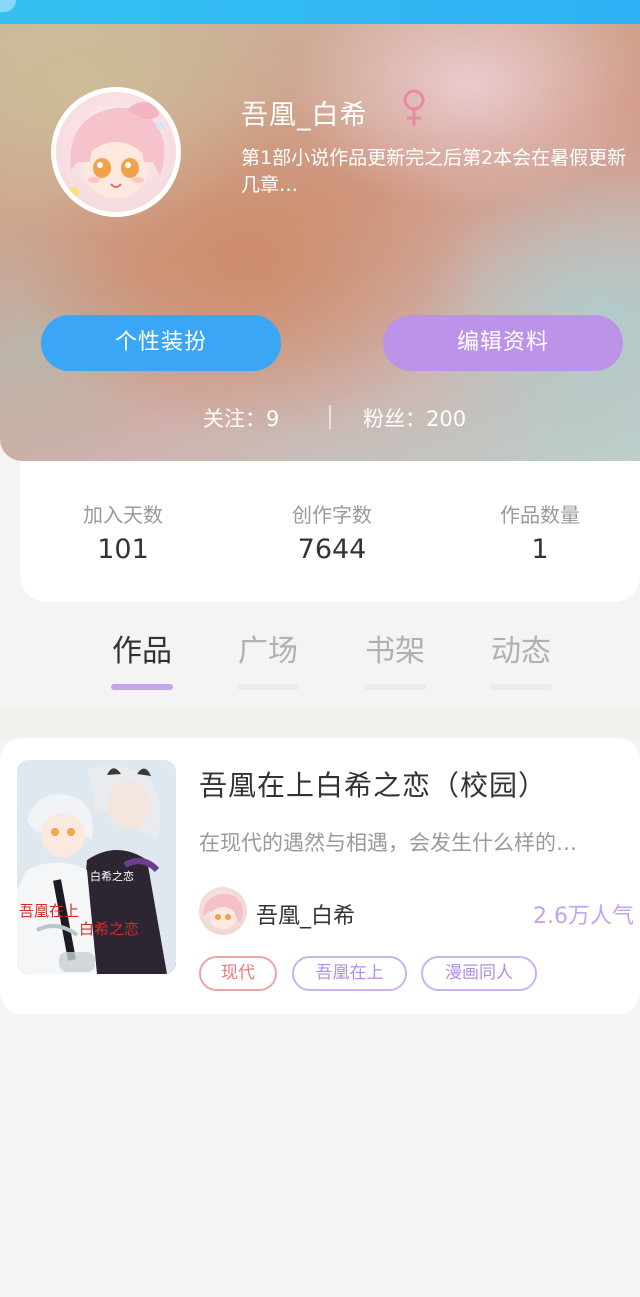 The width and height of the screenshot is (640, 1297). Describe the element at coordinates (161, 343) in the screenshot. I see `dress-up-button: 个性装扮` at that location.